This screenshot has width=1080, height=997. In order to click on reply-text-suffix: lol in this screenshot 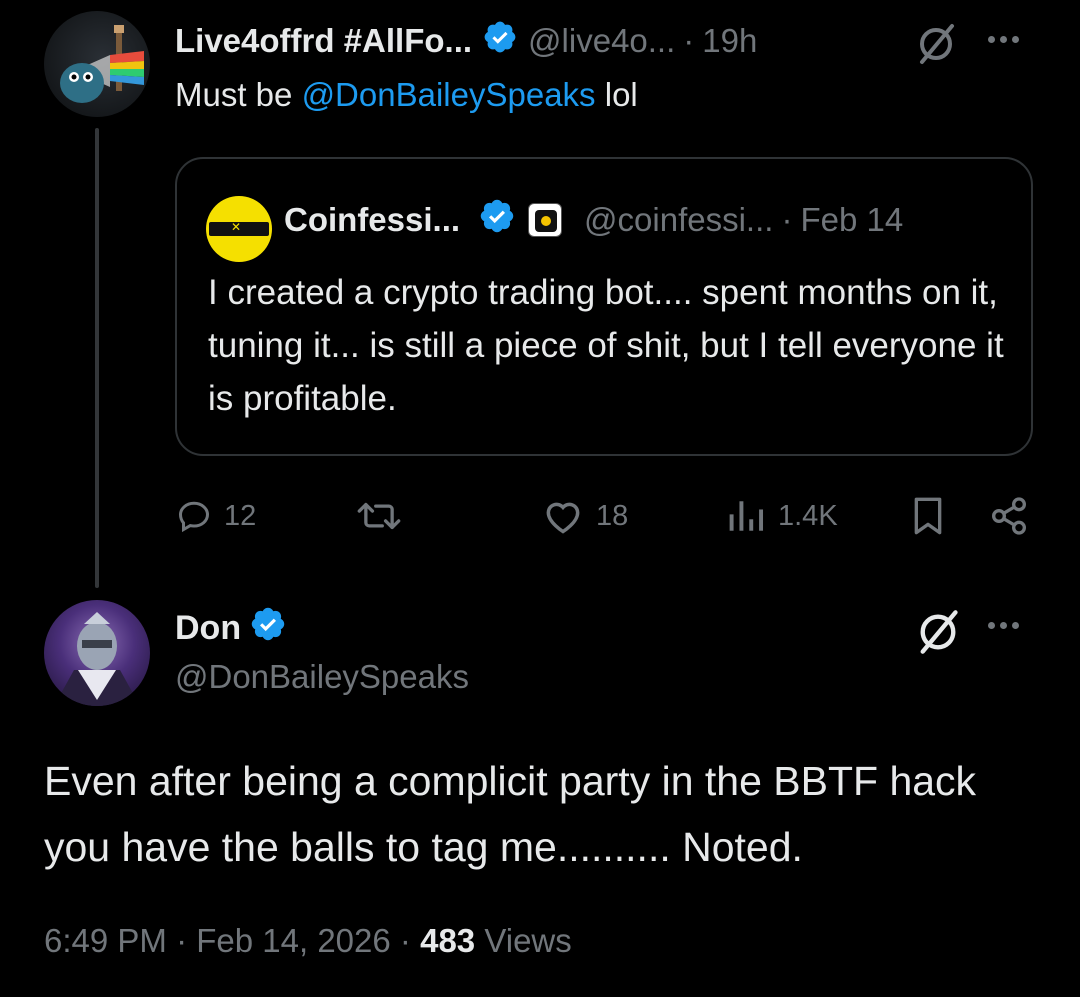, I will do `click(616, 94)`.